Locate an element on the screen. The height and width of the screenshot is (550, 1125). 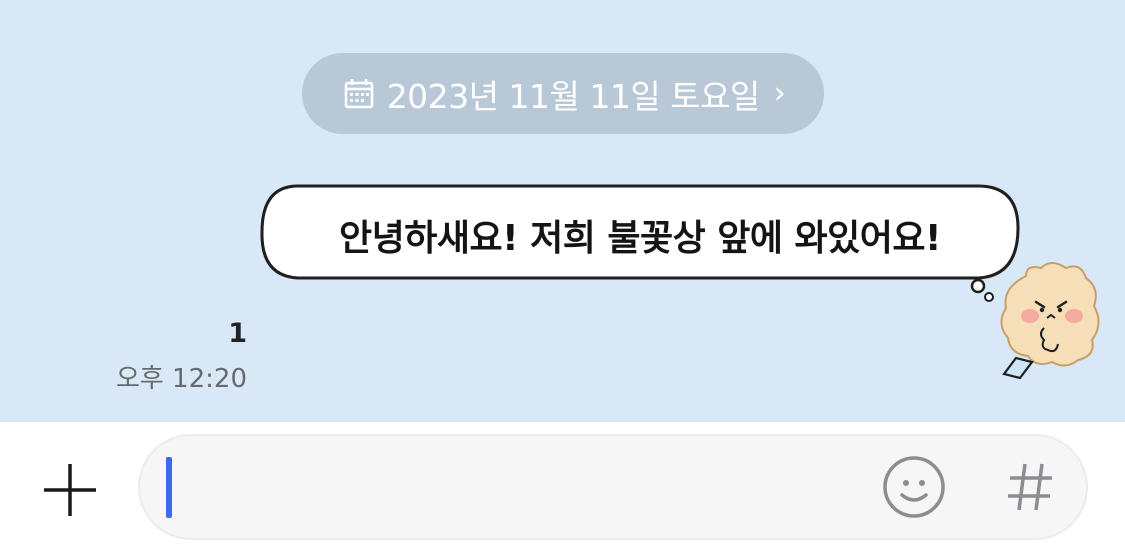
thought-dot-large is located at coordinates (978, 286).